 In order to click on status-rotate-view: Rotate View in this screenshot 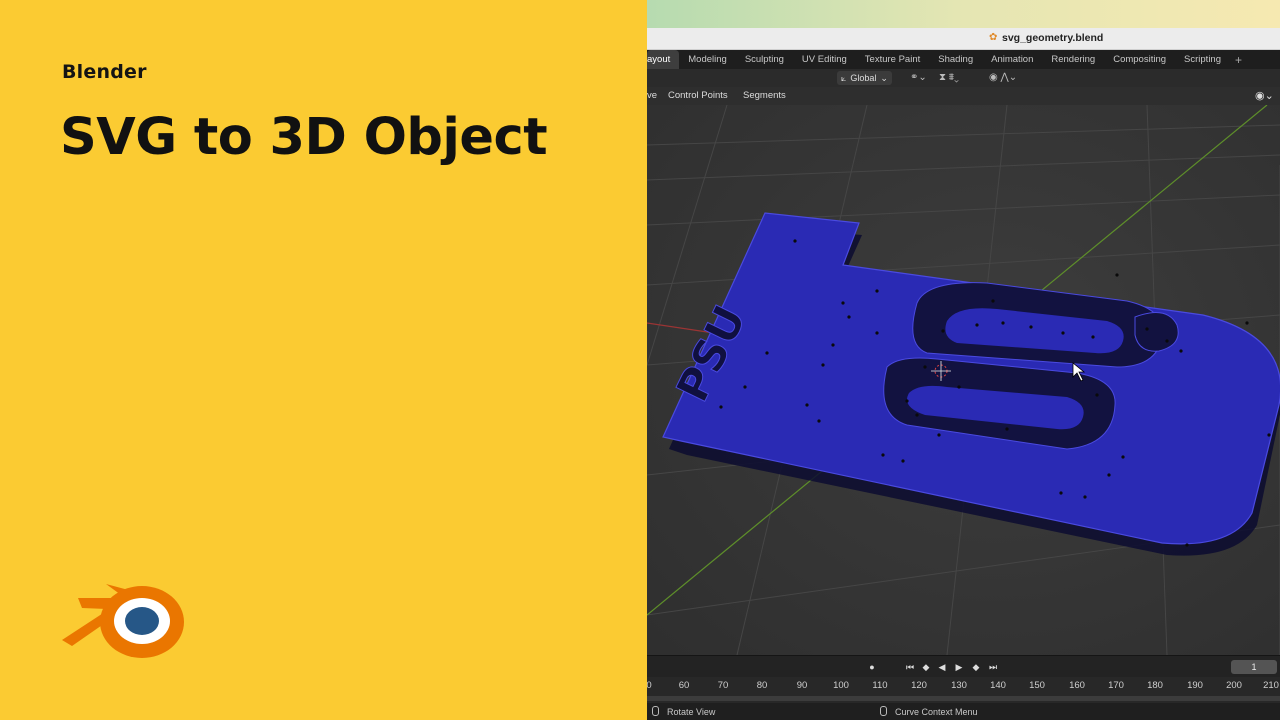, I will do `click(683, 711)`.